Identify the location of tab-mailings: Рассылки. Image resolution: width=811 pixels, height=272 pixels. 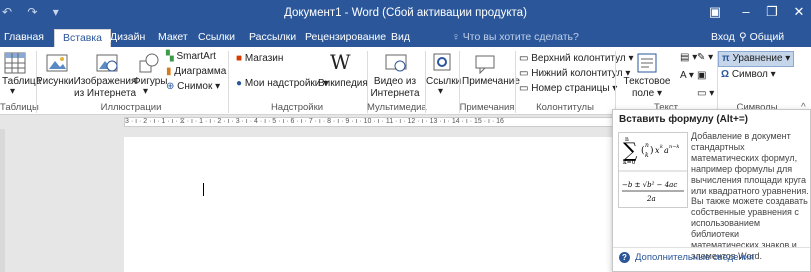
(272, 38).